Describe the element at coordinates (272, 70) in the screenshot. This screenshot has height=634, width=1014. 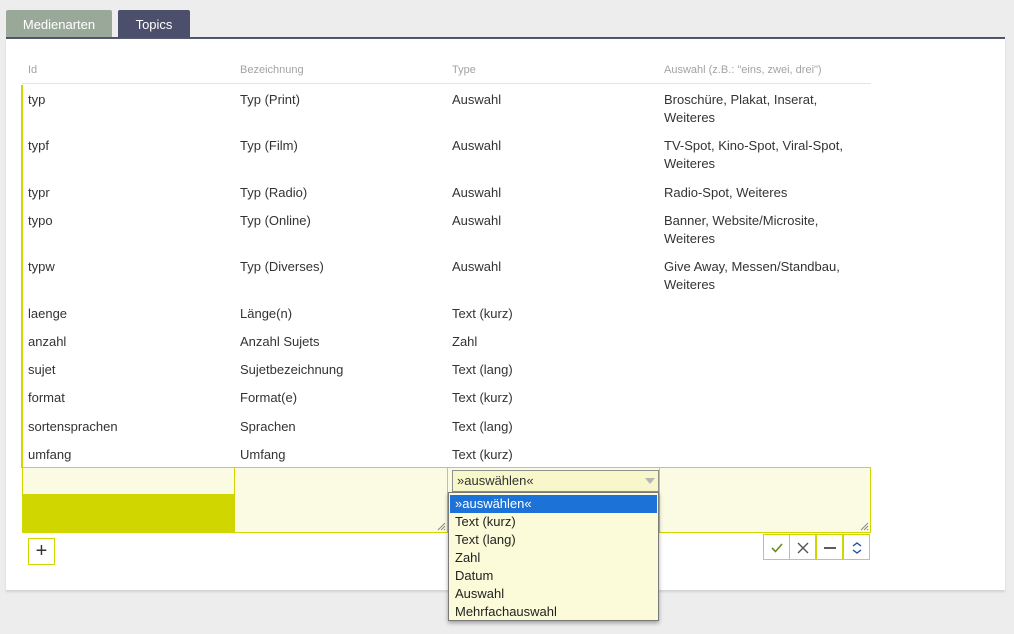
I see `header-bezeichnung: Bezeichnung` at that location.